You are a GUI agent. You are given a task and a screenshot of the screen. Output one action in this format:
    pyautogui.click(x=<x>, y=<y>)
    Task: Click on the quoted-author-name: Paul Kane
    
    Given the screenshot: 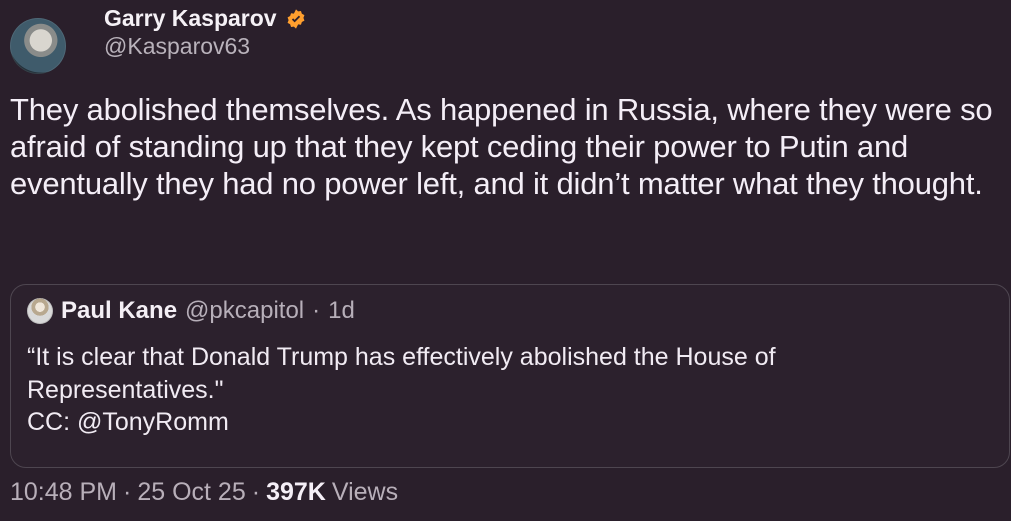 What is the action you would take?
    pyautogui.click(x=119, y=311)
    